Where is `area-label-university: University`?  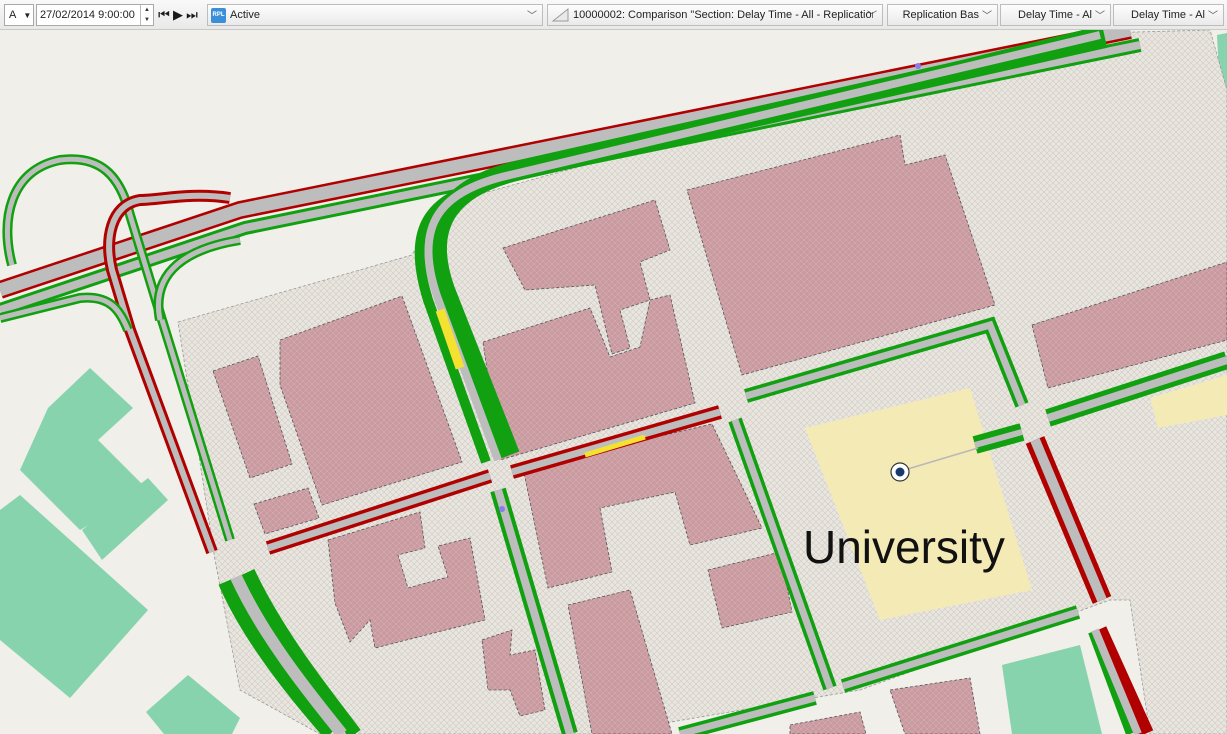
area-label-university: University is located at coordinates (904, 547).